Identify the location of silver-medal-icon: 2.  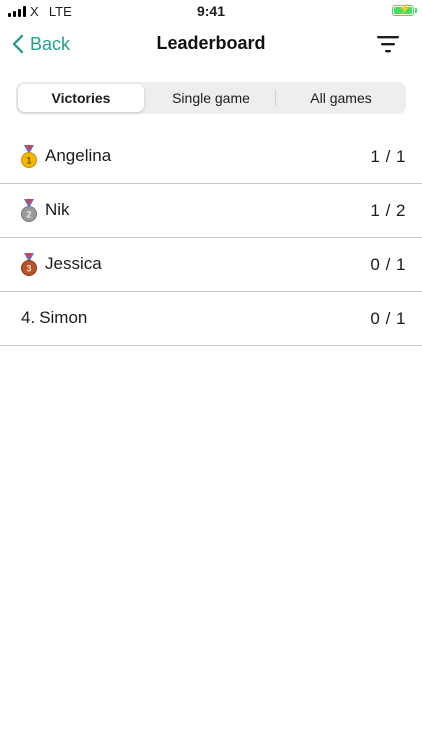
(29, 210).